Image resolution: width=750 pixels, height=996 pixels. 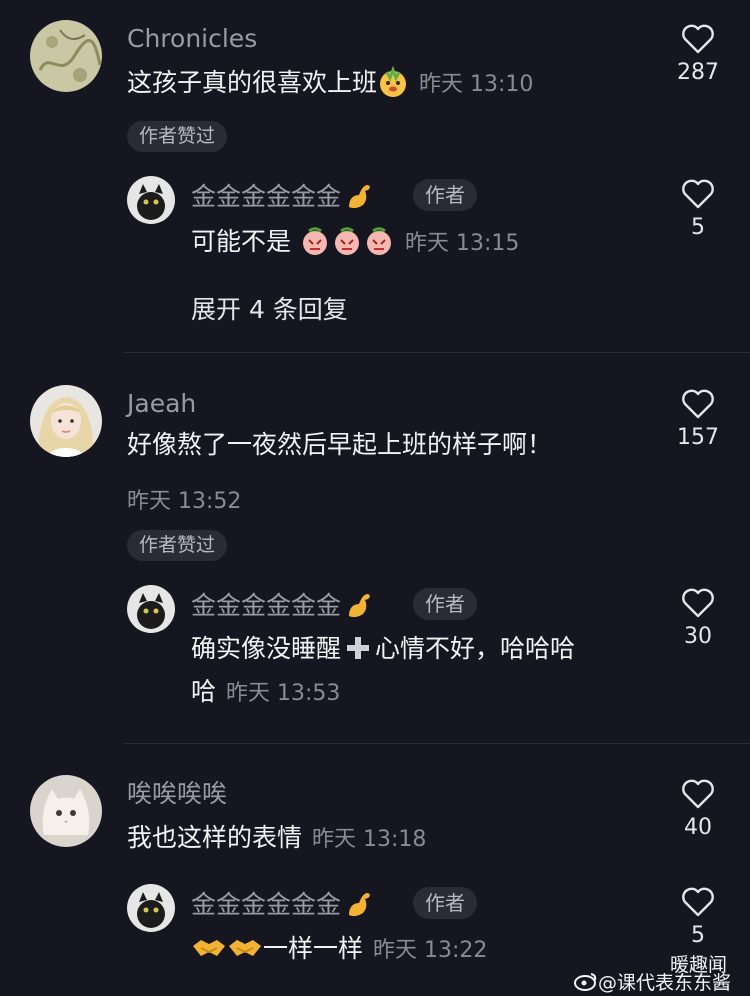 I want to click on reply-time: 昨天 13:53, so click(x=283, y=693).